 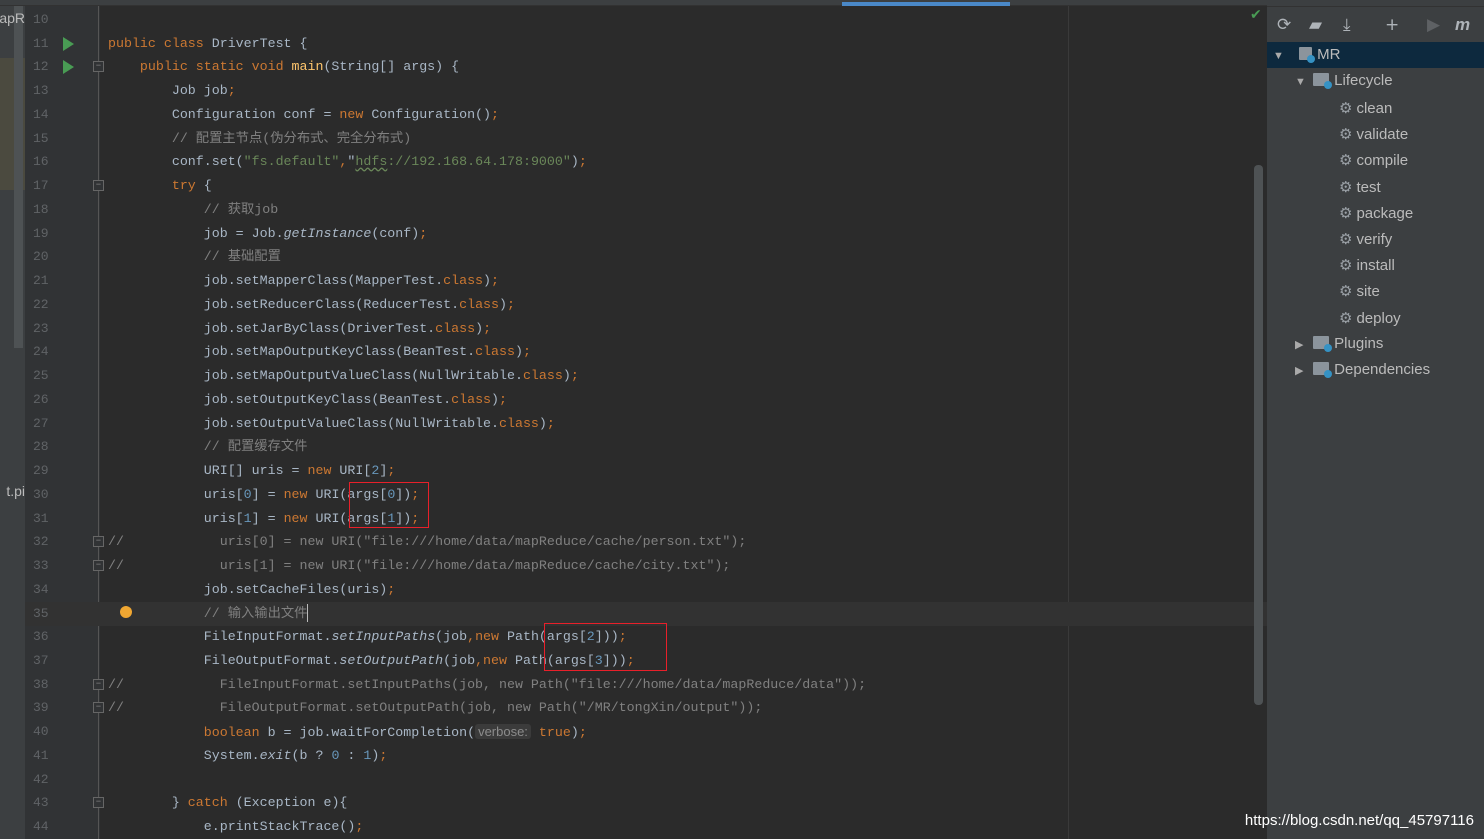 What do you see at coordinates (646, 827) in the screenshot?
I see `code-line: 44 e.printStackTrace();` at bounding box center [646, 827].